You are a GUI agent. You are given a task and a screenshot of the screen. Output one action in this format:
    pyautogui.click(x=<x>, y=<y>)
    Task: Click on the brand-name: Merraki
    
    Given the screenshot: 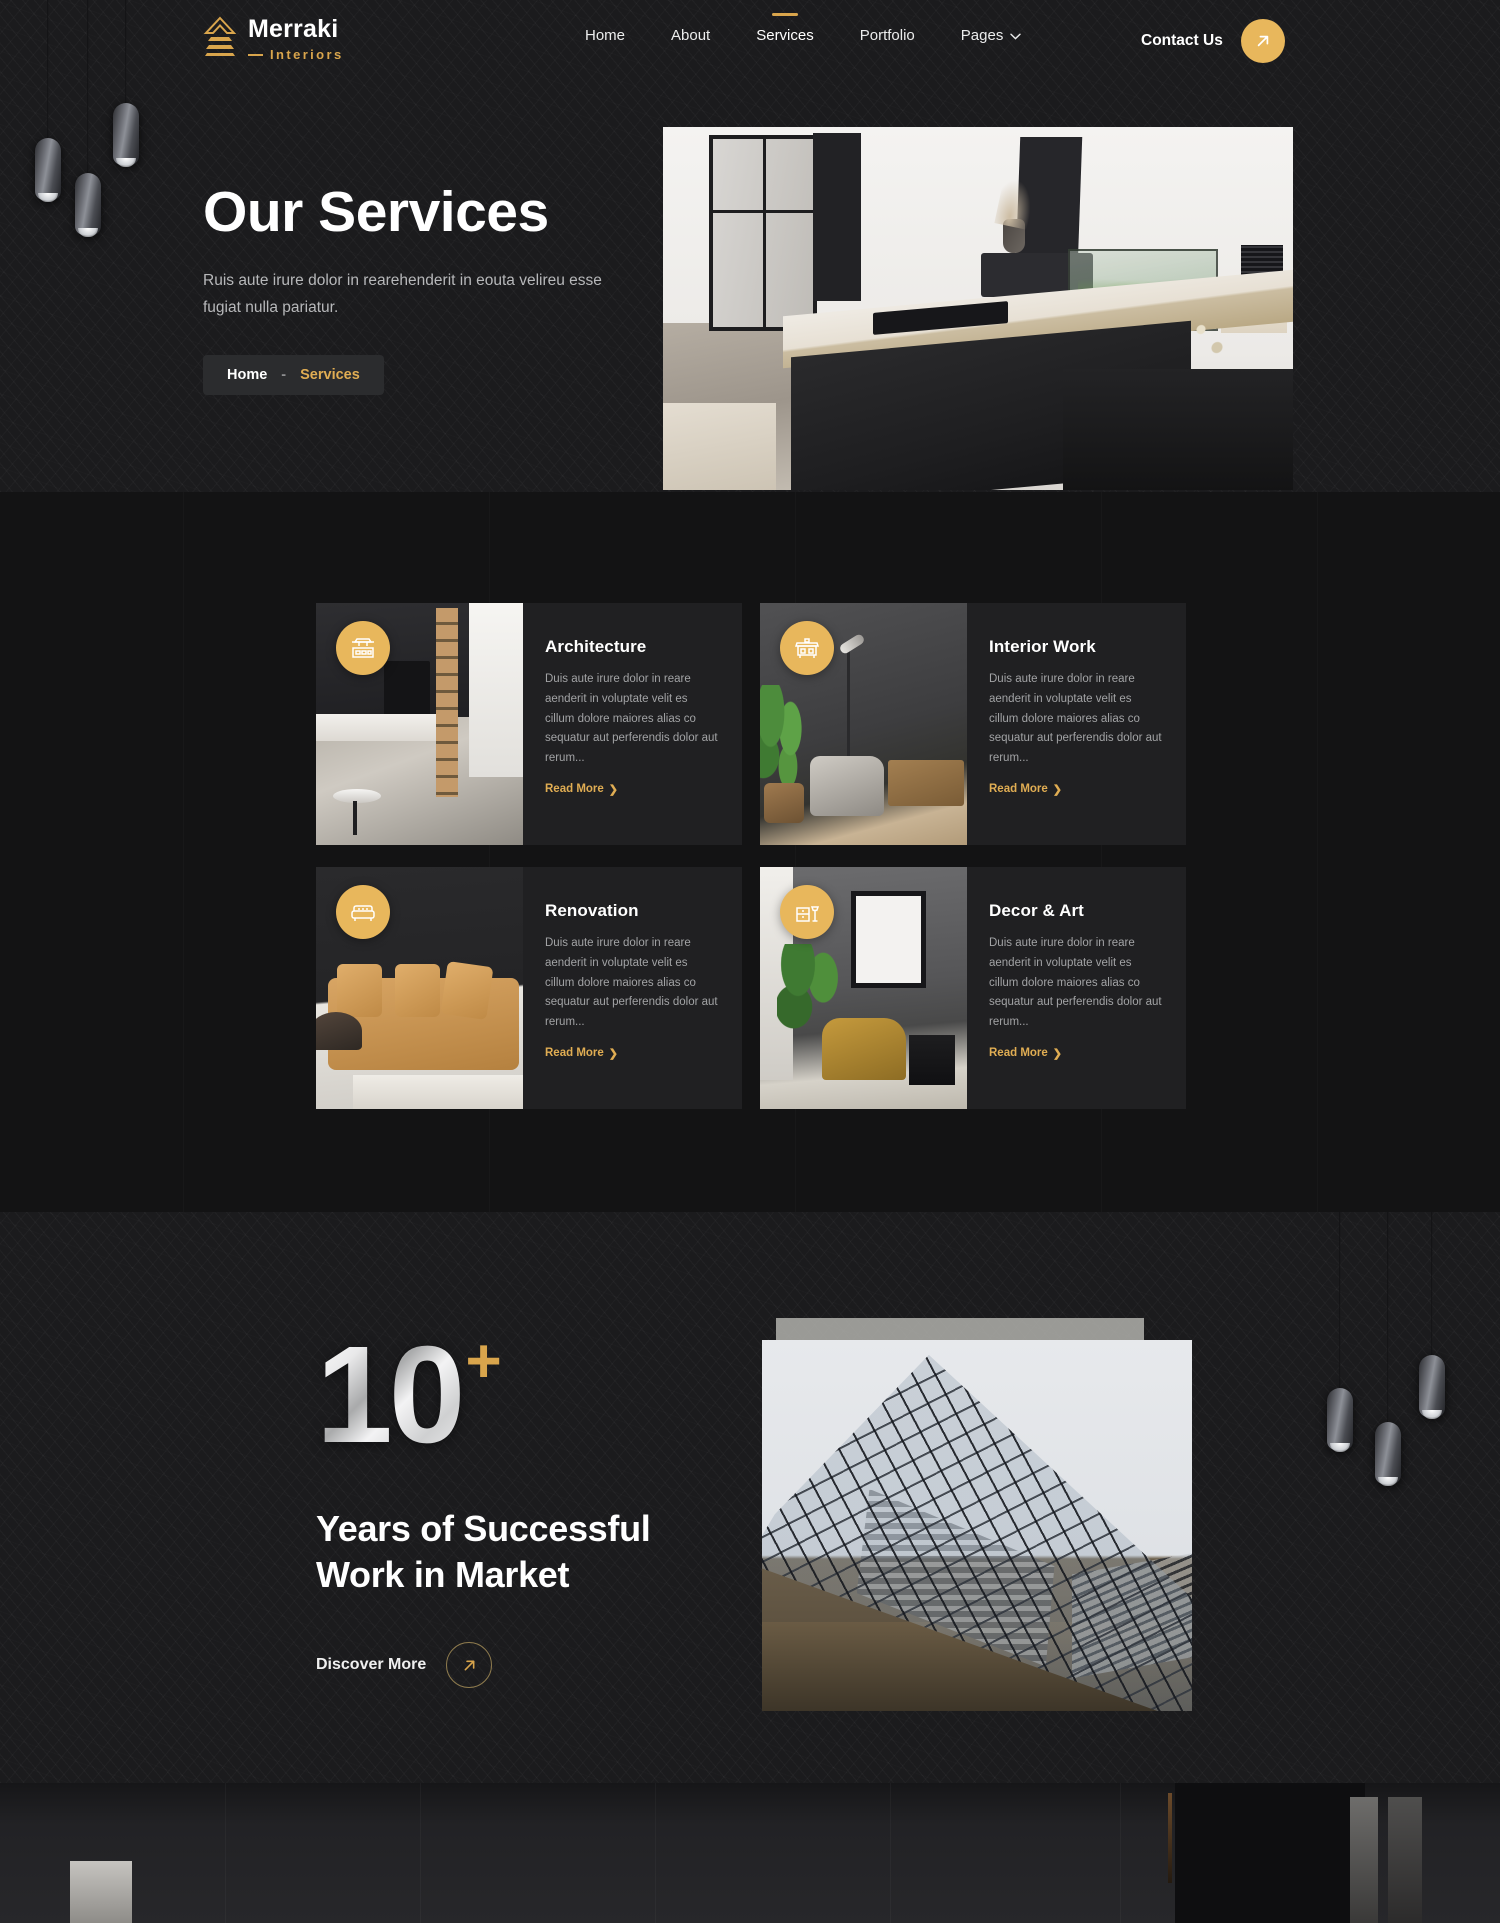 What is the action you would take?
    pyautogui.click(x=293, y=29)
    